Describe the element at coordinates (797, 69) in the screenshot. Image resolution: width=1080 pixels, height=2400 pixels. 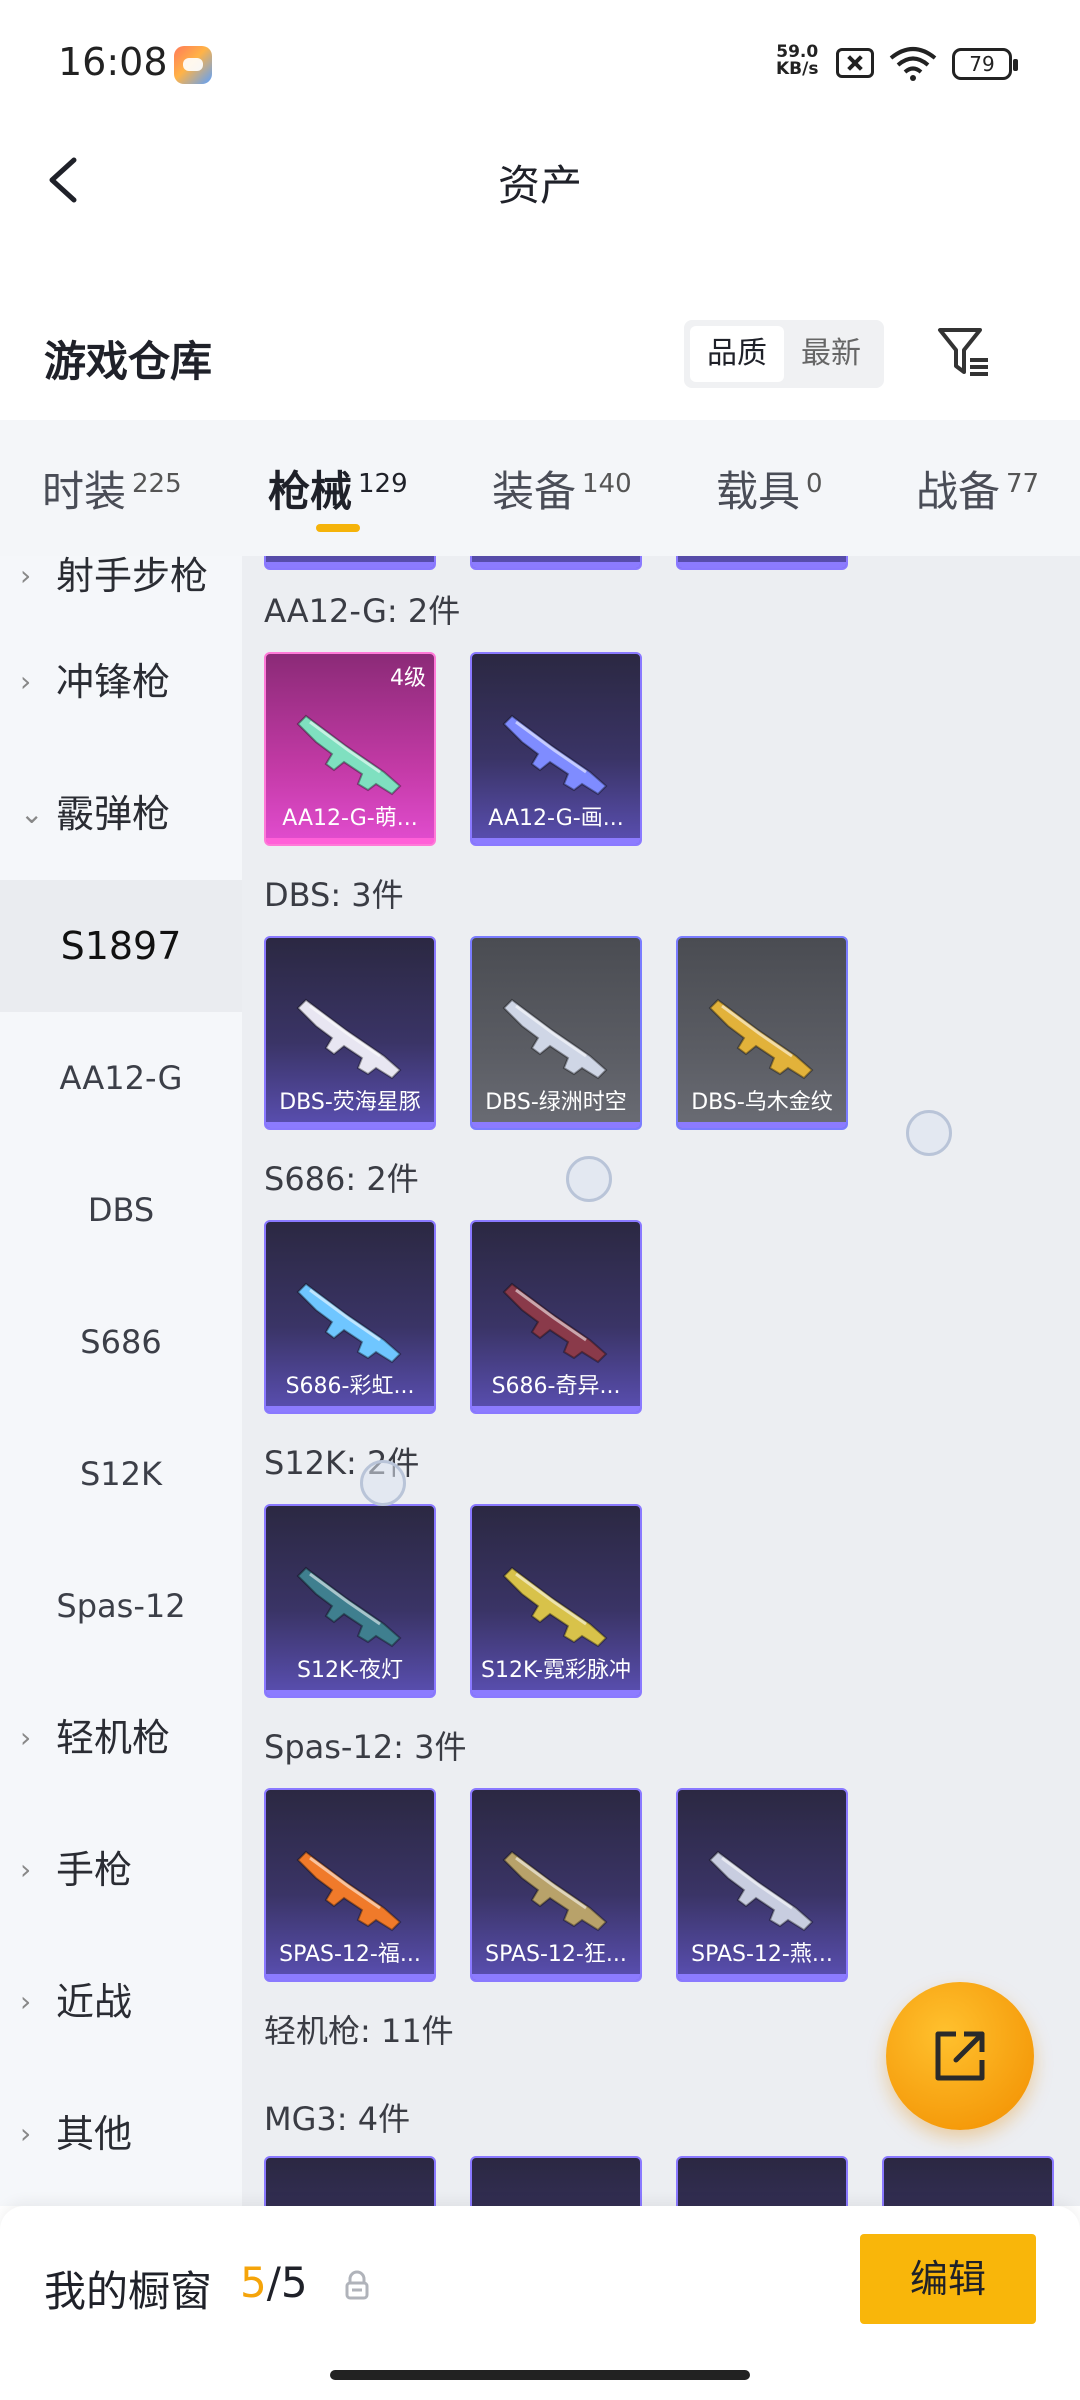
I see `network-speed-unit: KB/s` at that location.